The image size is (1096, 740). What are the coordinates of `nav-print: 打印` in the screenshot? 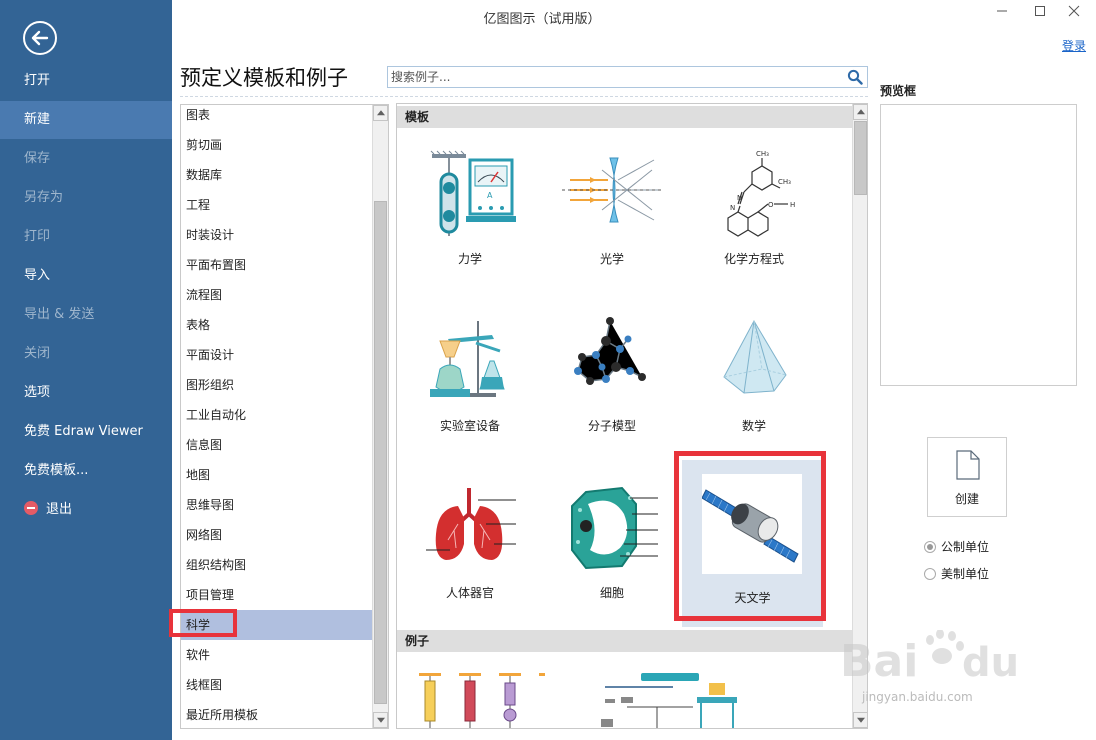 It's located at (86, 237).